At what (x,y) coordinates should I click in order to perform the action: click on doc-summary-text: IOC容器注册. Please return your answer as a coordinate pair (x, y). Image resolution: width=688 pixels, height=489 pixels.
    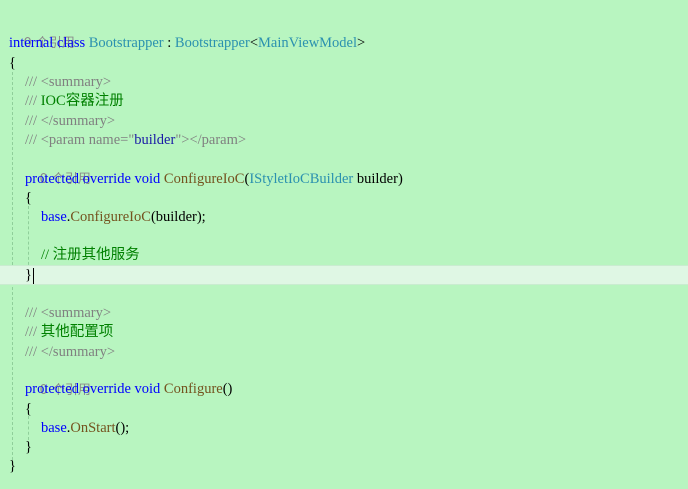
    Looking at the image, I should click on (82, 101).